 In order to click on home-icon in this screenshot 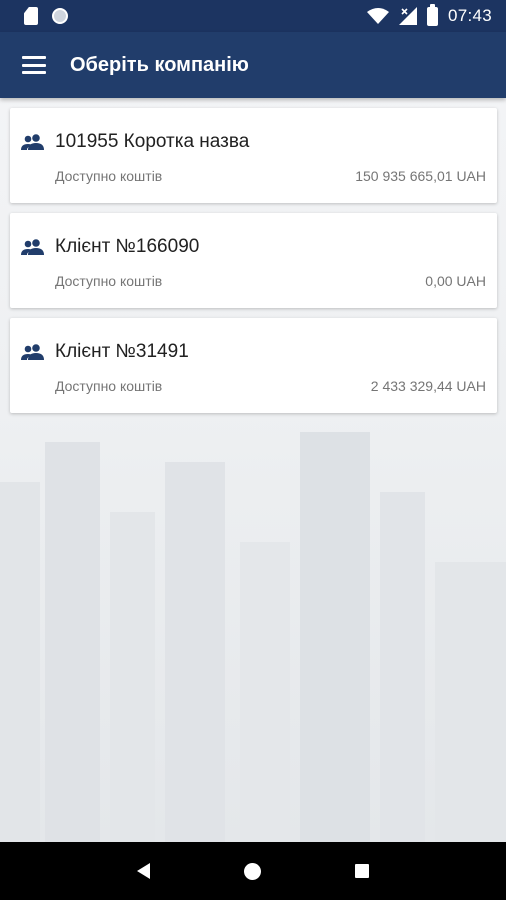, I will do `click(252, 871)`.